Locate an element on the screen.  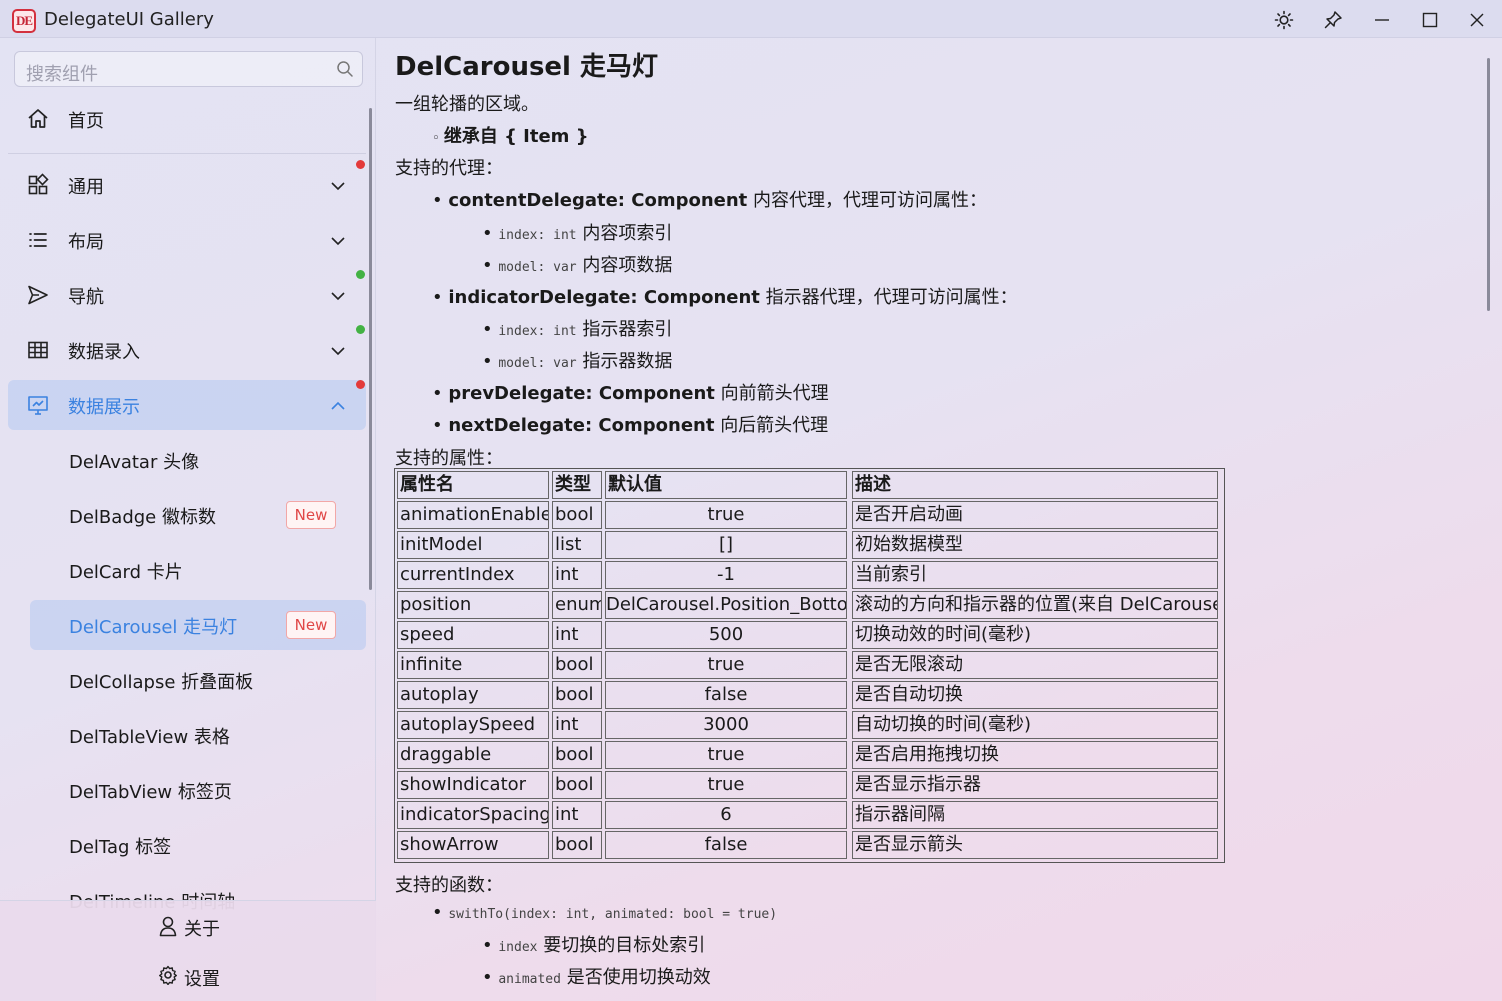
table-header-cell: 默认值 is located at coordinates (726, 485).